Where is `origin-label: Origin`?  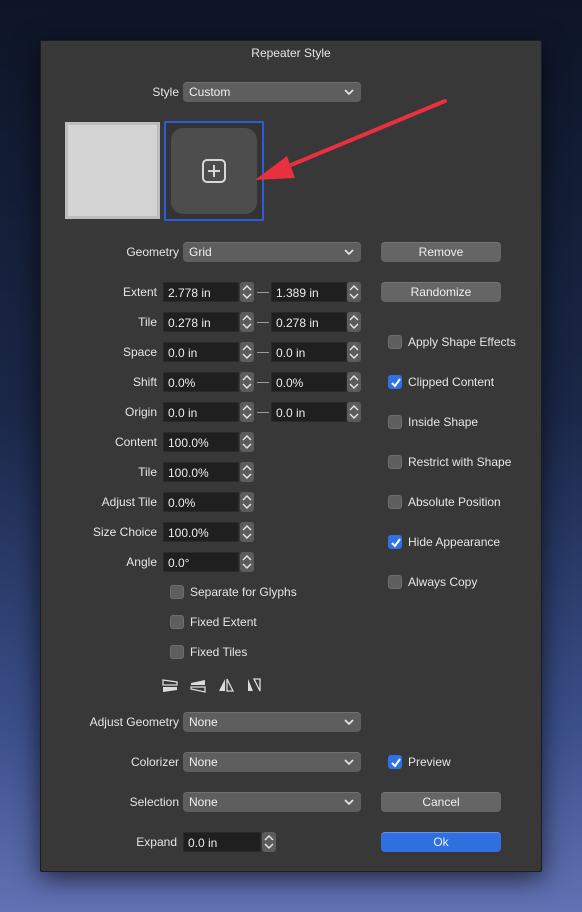 origin-label: Origin is located at coordinates (140, 412).